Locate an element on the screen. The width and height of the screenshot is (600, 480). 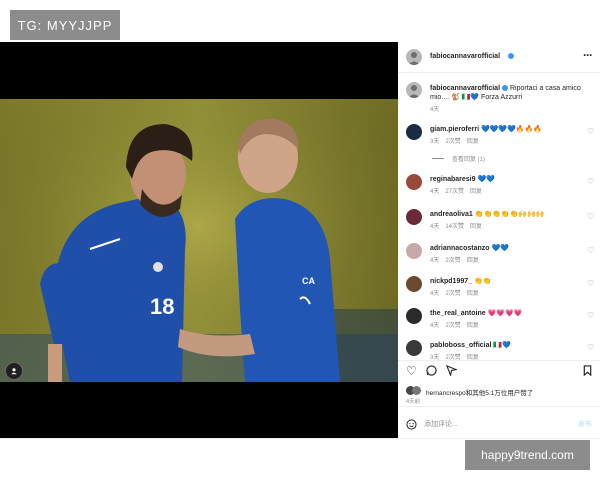
comment-row: nickpd1997_ 👏👏 4天 2次赞 回复 ♡ is located at coordinates (499, 288).